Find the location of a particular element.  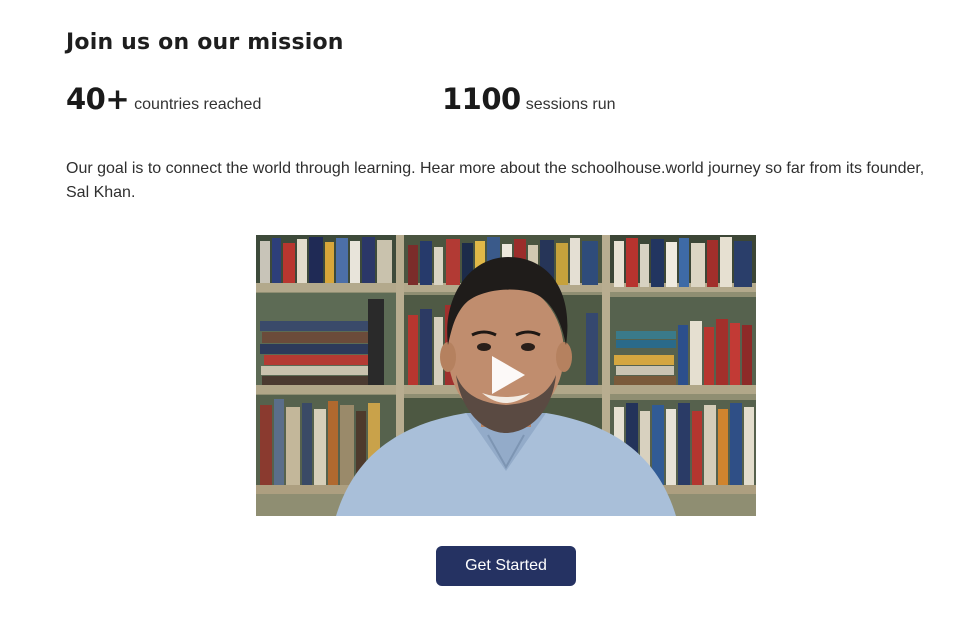

play-icon is located at coordinates (507, 375).